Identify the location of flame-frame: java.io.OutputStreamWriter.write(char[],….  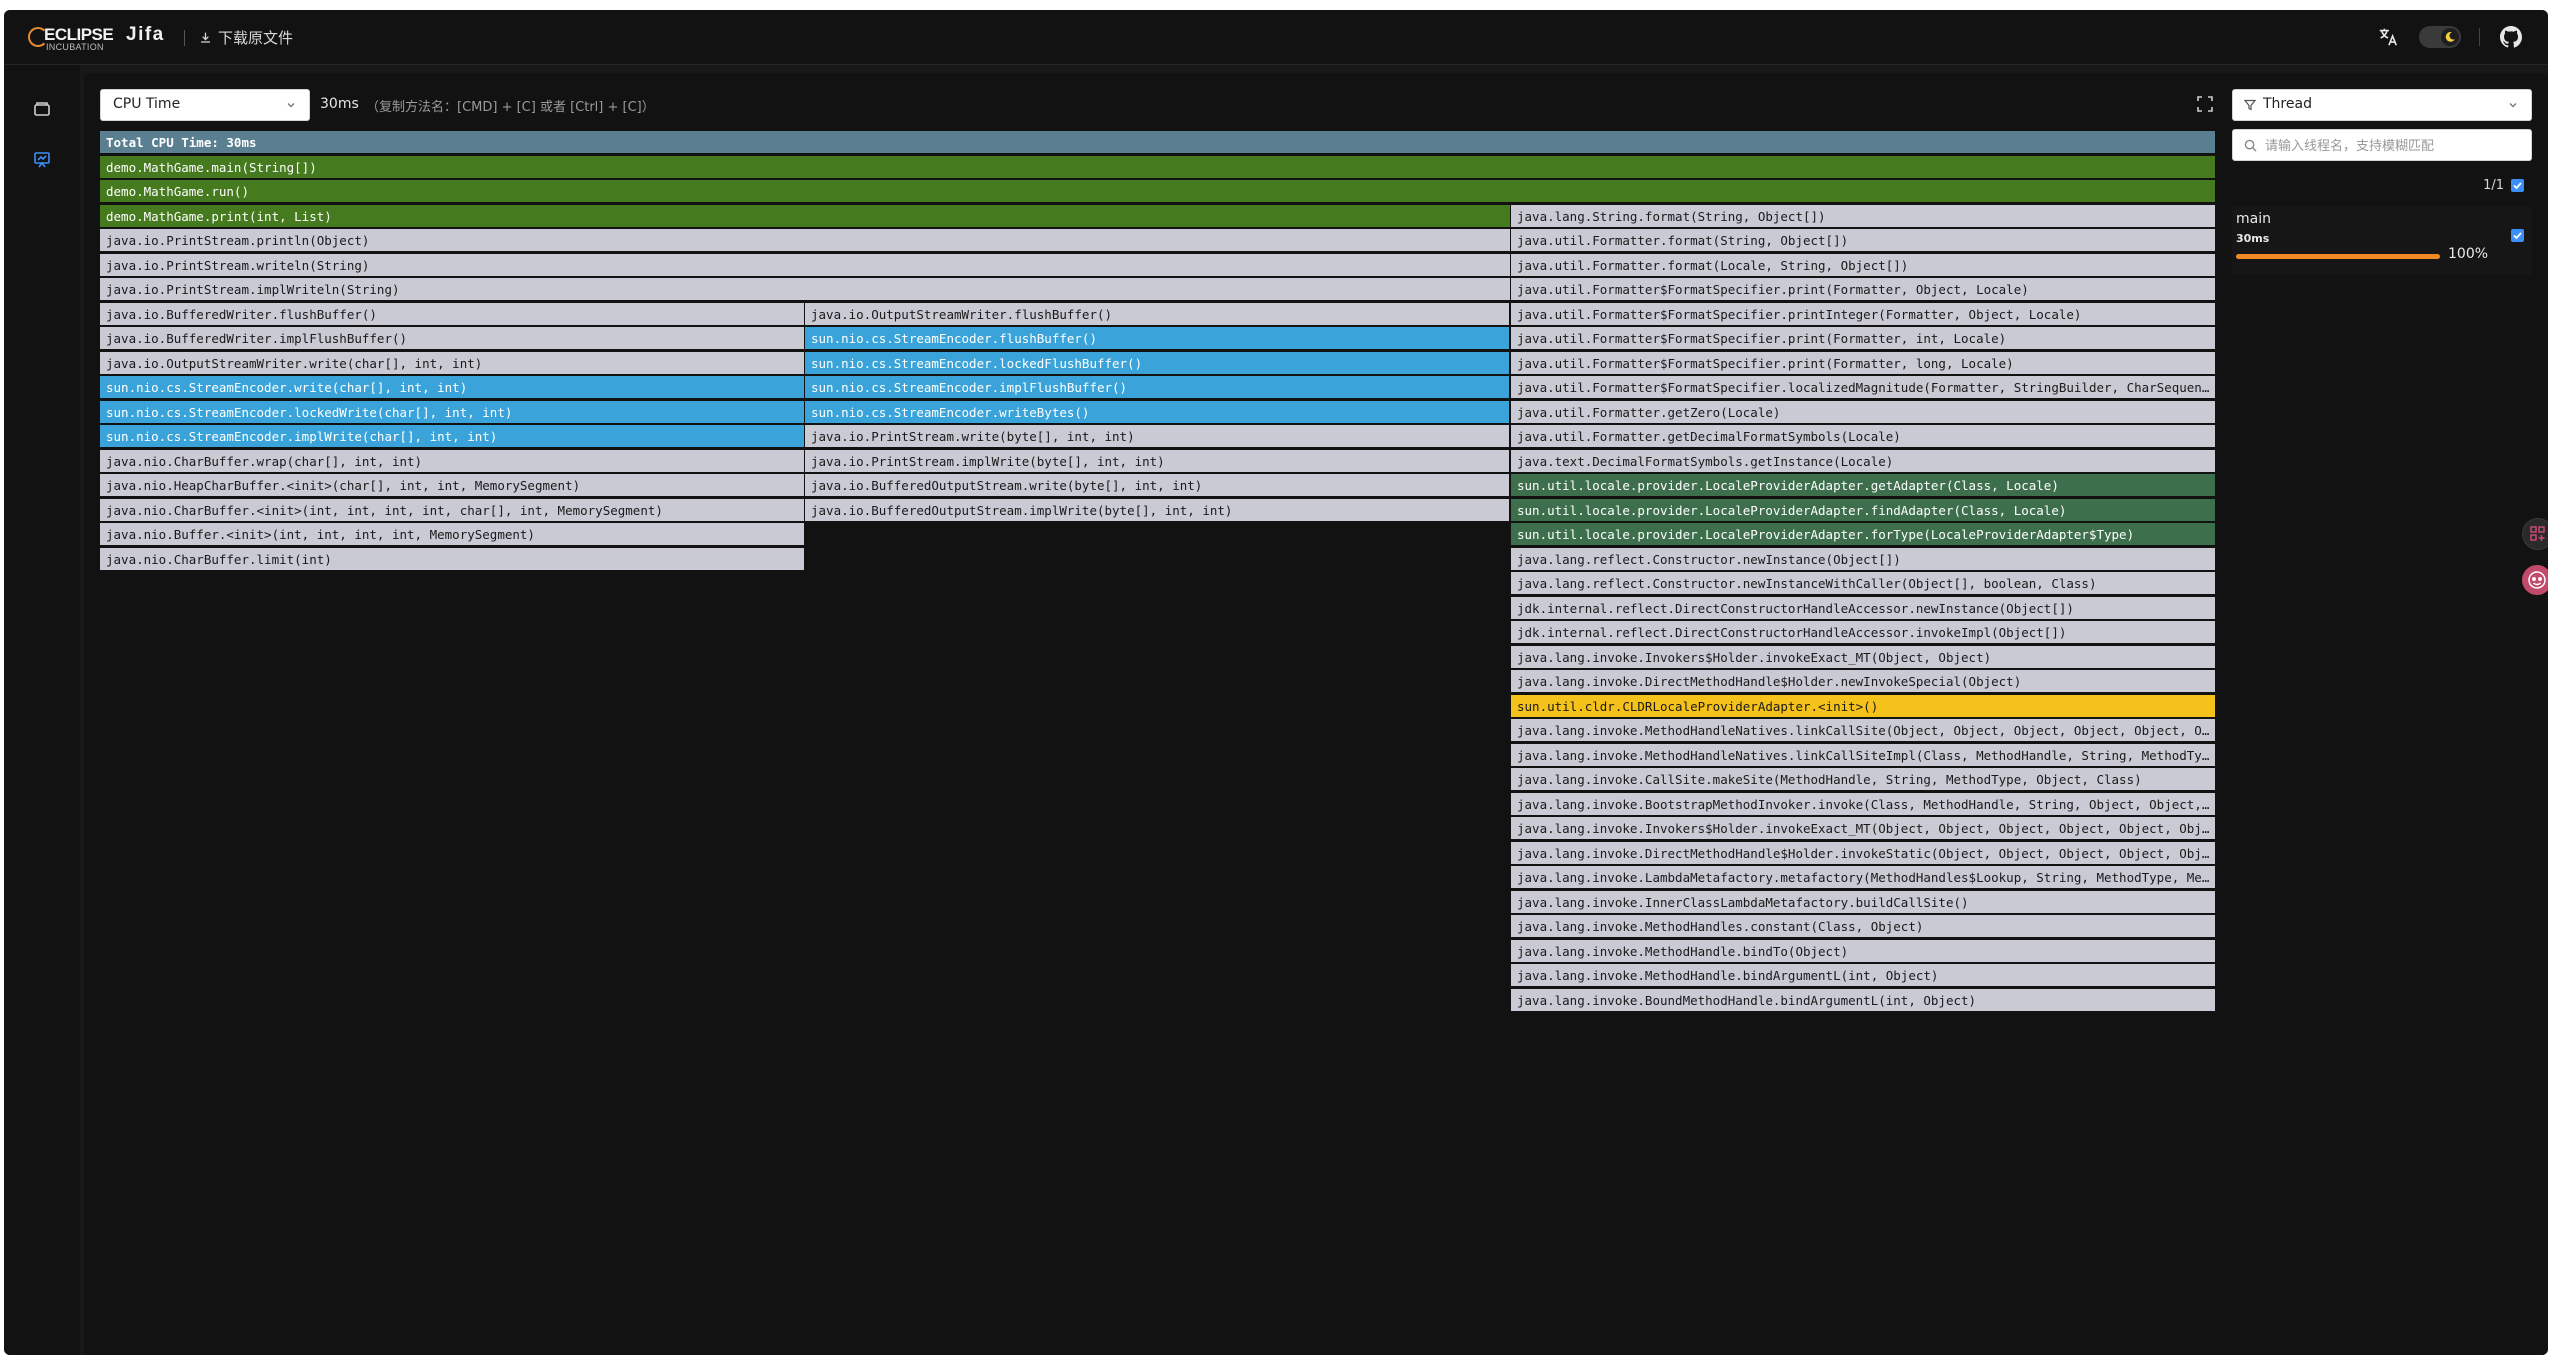
(452, 363).